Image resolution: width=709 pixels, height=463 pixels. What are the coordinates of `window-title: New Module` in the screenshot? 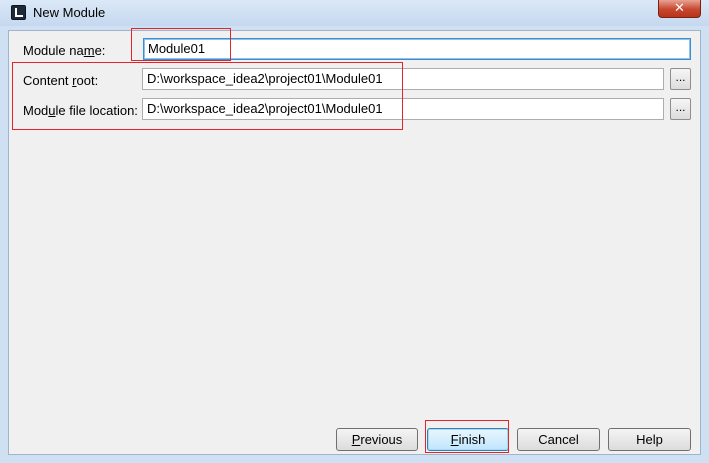 It's located at (69, 12).